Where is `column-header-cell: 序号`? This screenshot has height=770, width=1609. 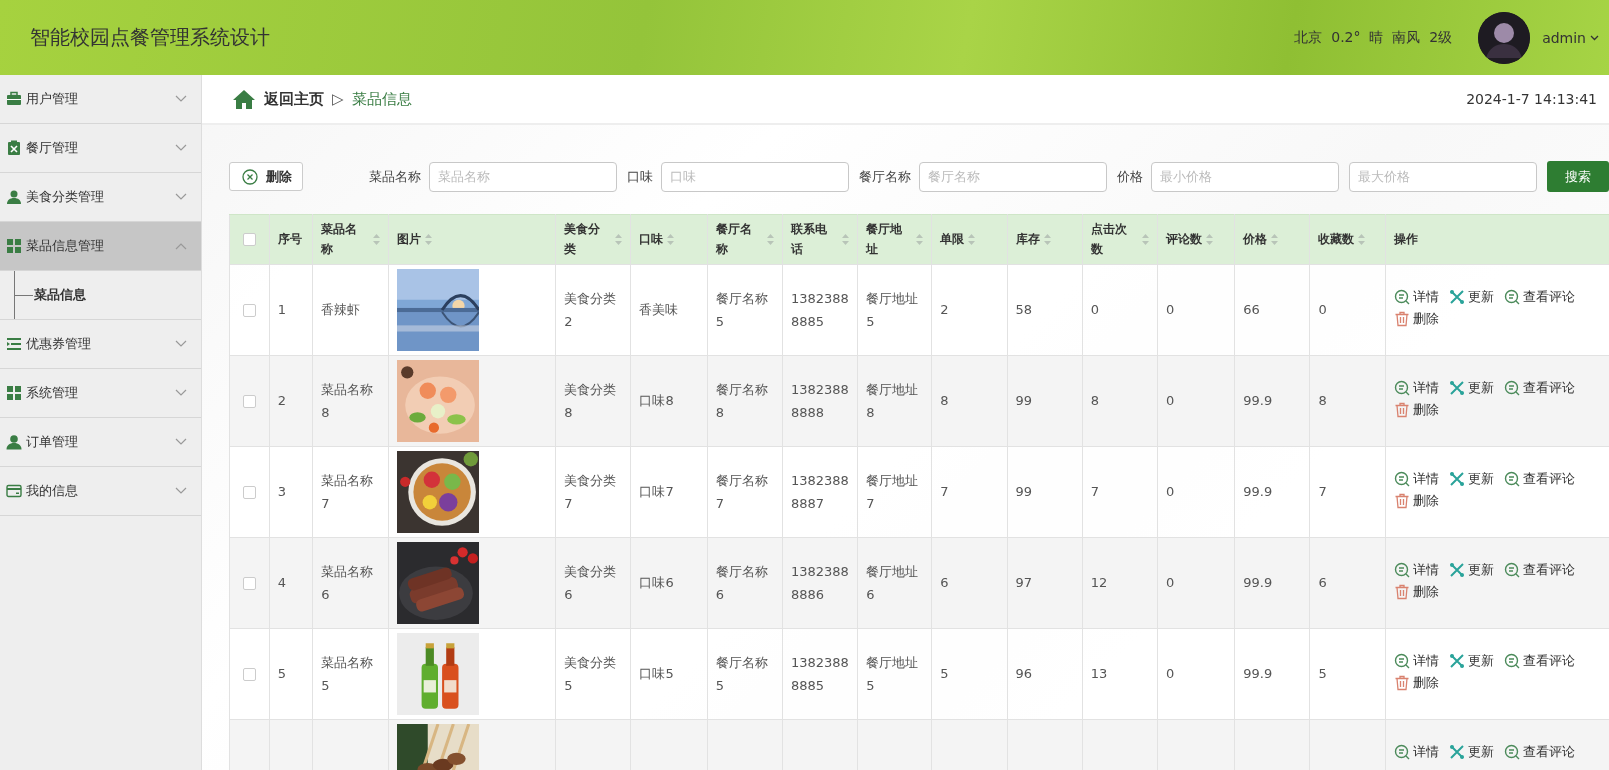 column-header-cell: 序号 is located at coordinates (291, 239).